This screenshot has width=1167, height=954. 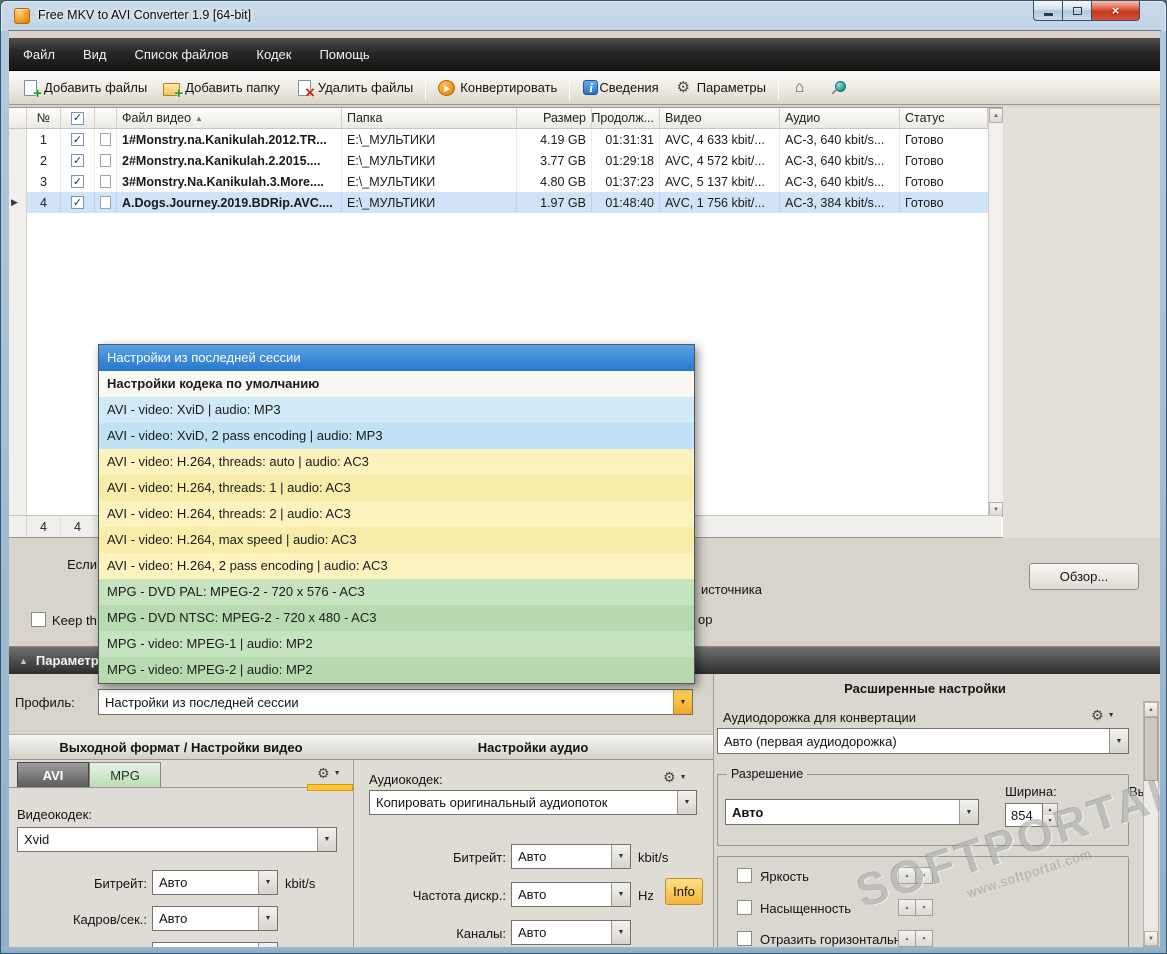 I want to click on menu-file: Файл, so click(x=39, y=54).